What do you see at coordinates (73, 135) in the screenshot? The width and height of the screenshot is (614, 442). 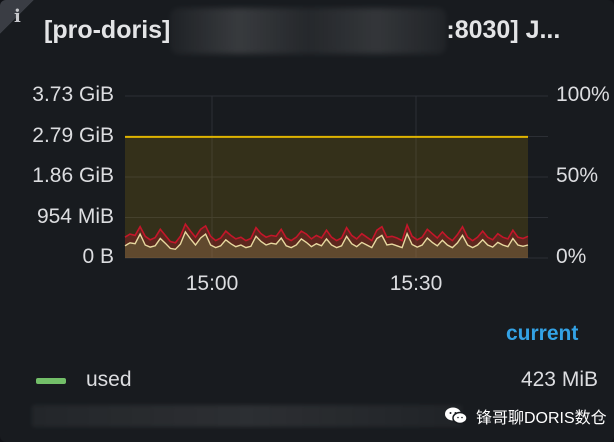 I see `y-left-tick-label: 2.79 GiB` at bounding box center [73, 135].